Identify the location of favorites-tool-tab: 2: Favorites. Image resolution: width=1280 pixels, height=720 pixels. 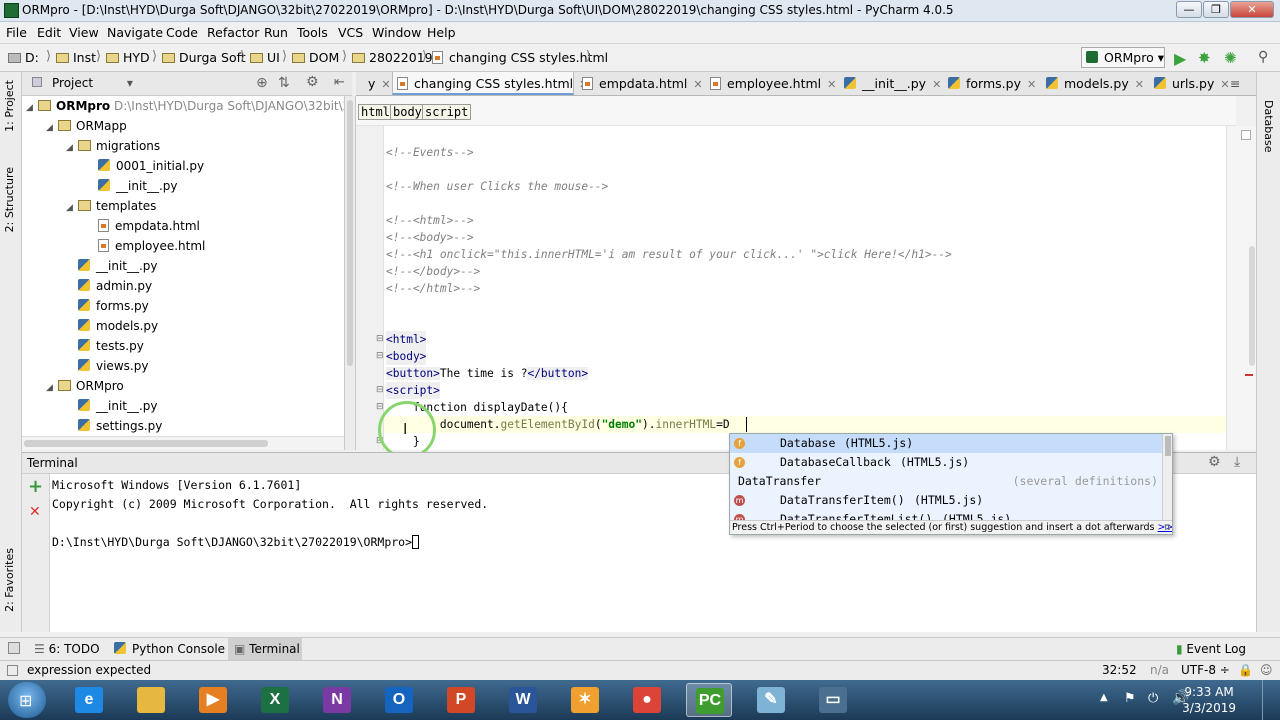
(9, 580).